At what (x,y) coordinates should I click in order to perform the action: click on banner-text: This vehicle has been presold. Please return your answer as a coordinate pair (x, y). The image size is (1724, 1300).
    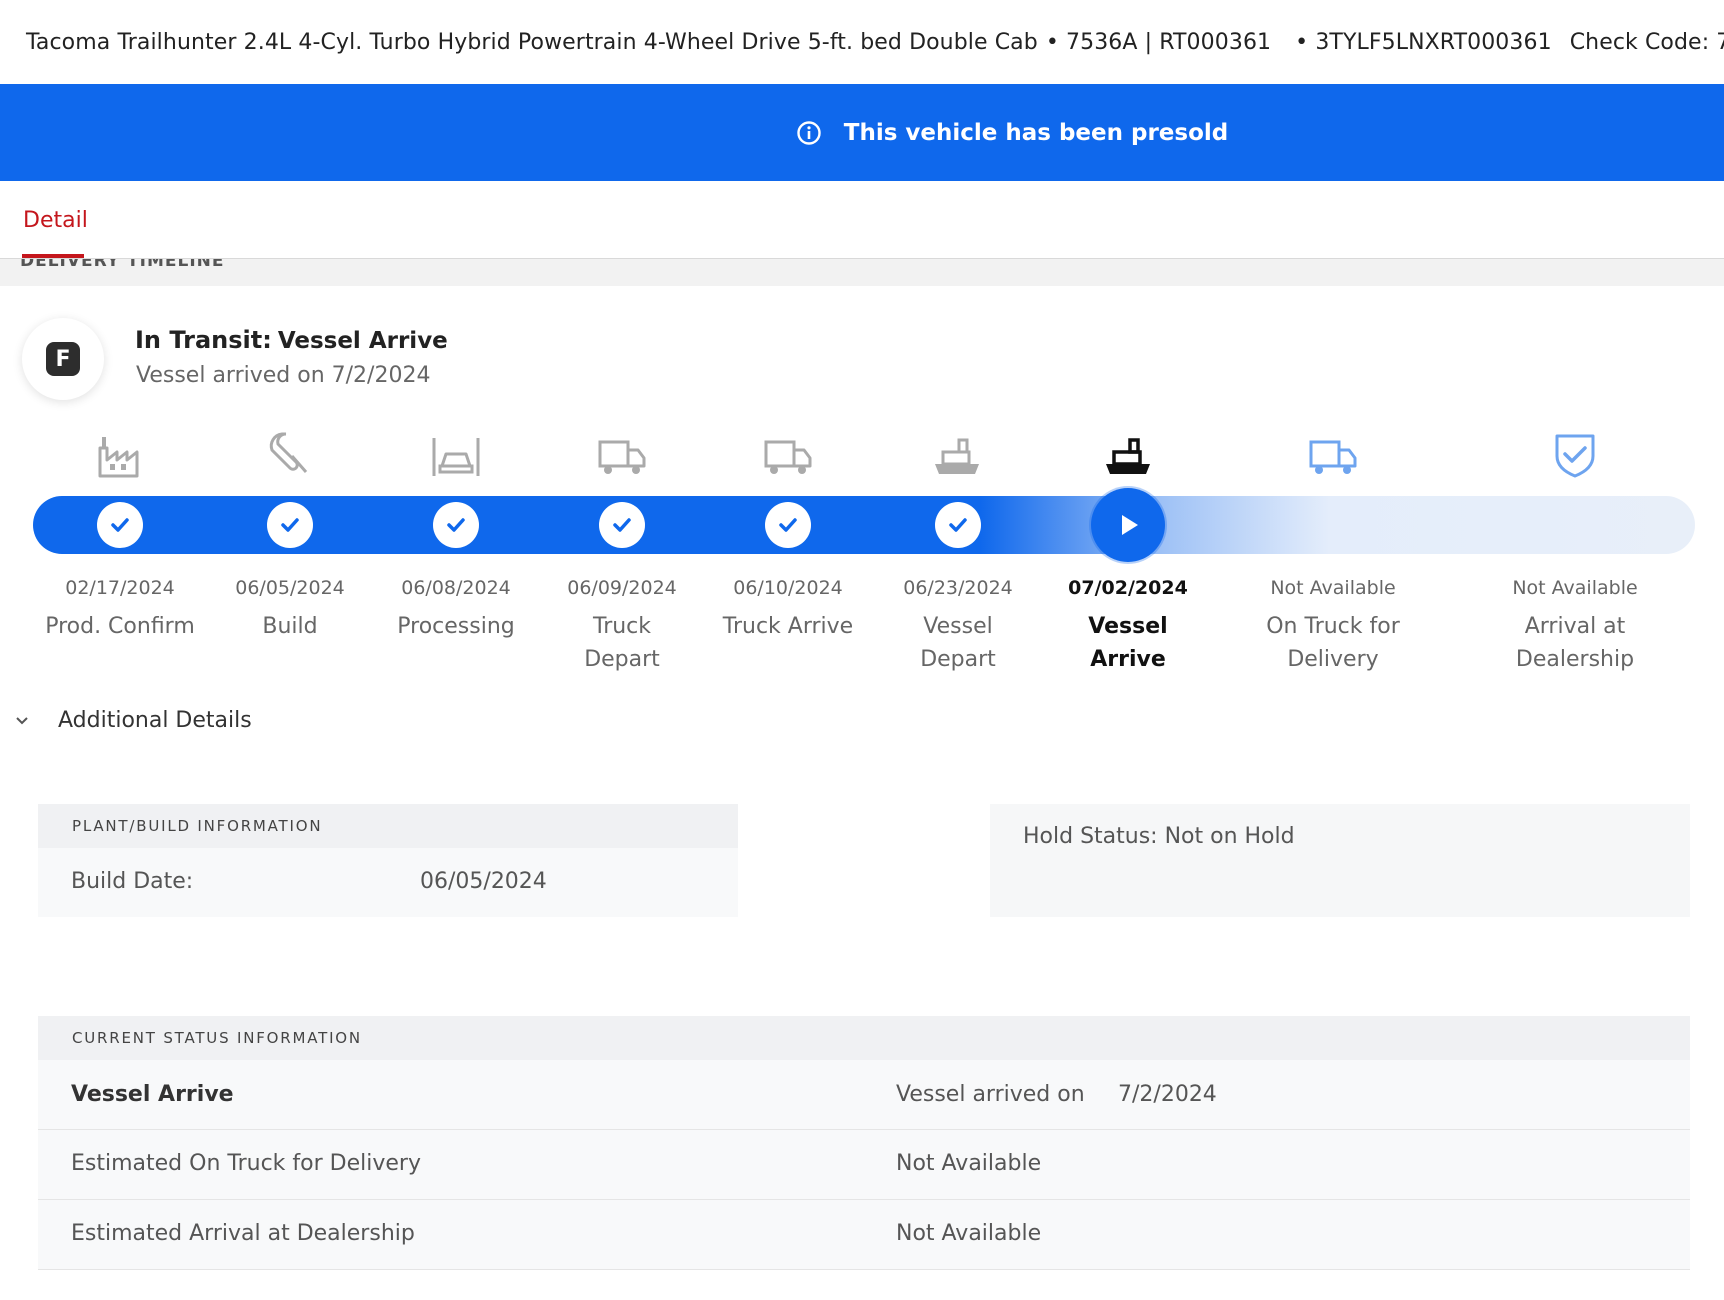
    Looking at the image, I should click on (1036, 132).